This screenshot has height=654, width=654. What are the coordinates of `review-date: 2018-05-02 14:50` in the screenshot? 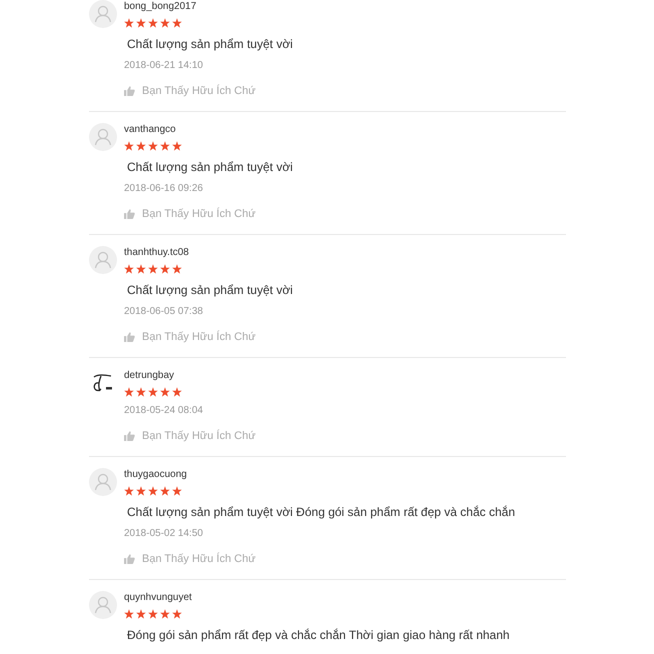 It's located at (164, 534).